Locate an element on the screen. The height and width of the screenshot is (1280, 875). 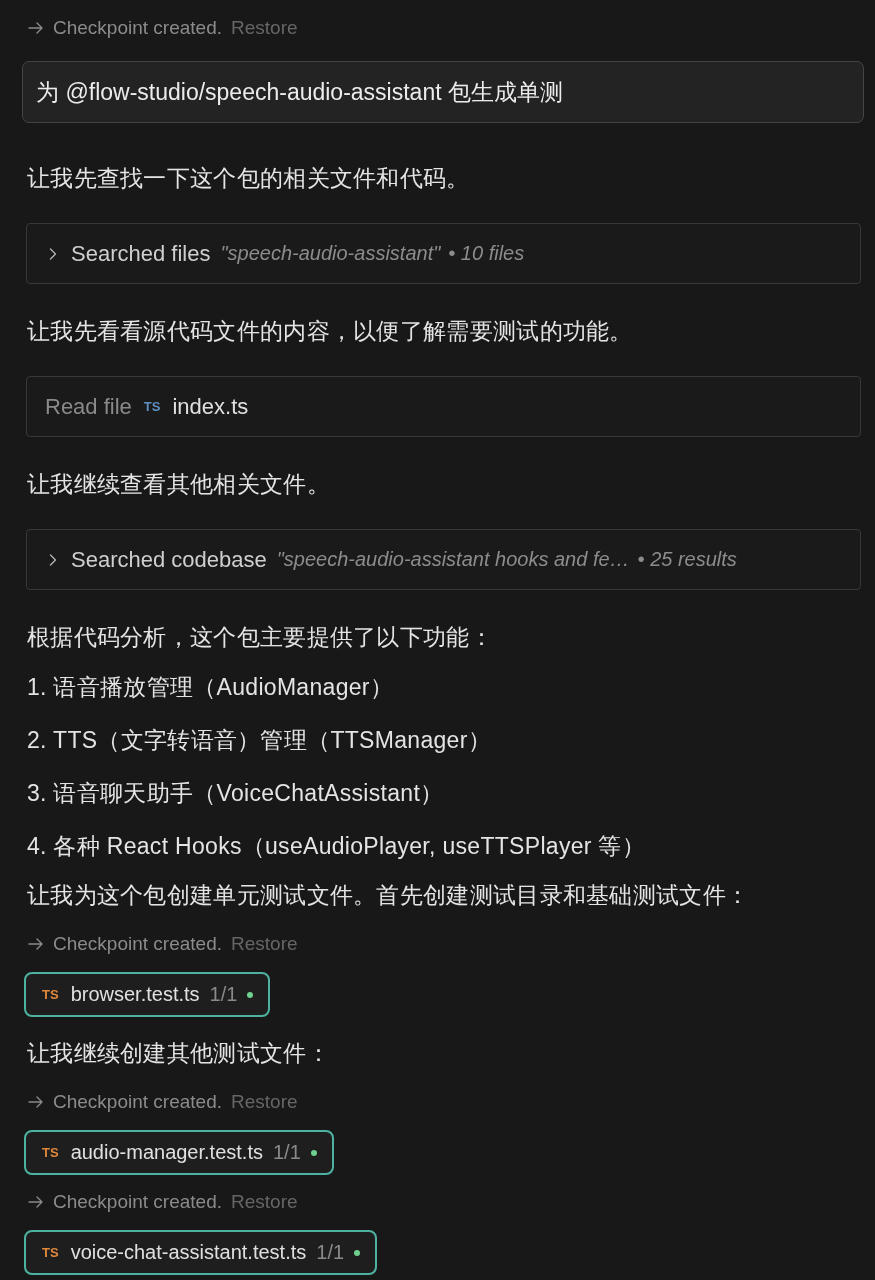
result-count: • 10 files is located at coordinates (486, 253).